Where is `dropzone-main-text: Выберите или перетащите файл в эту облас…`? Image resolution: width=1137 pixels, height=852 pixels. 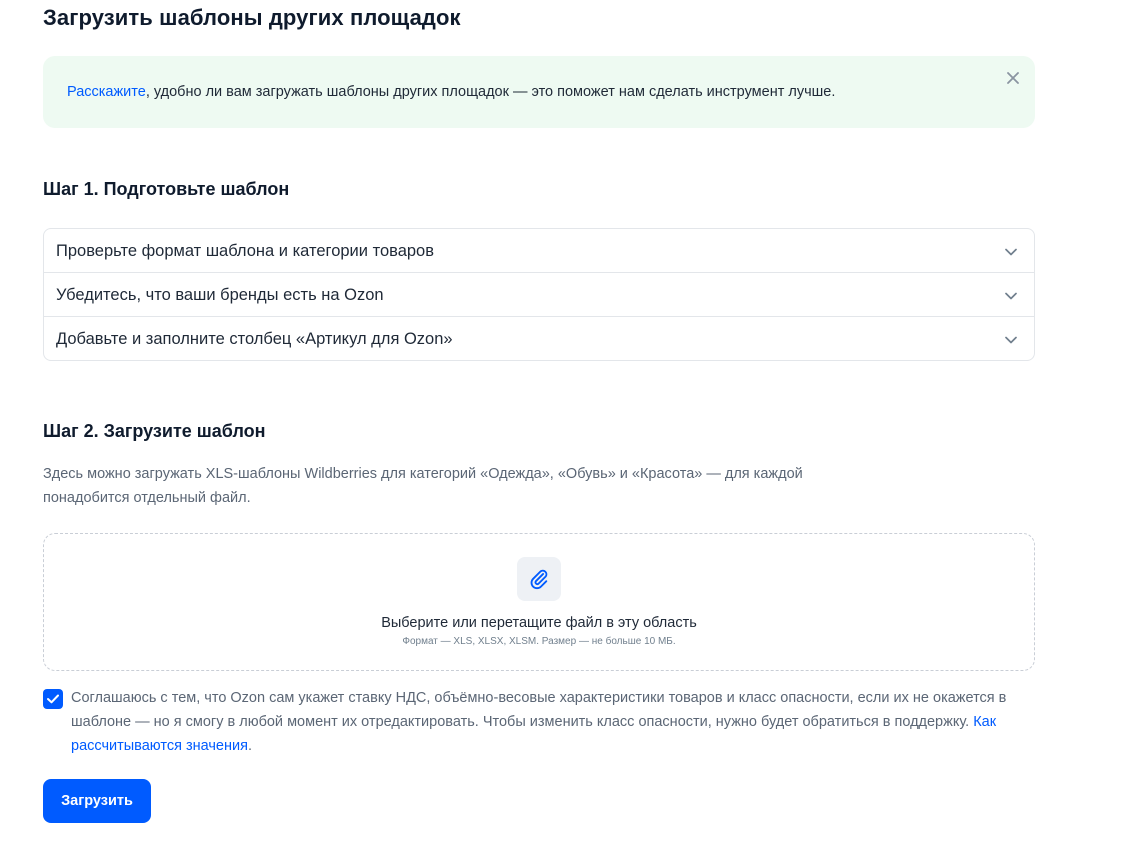 dropzone-main-text: Выберите или перетащите файл в эту облас… is located at coordinates (539, 623).